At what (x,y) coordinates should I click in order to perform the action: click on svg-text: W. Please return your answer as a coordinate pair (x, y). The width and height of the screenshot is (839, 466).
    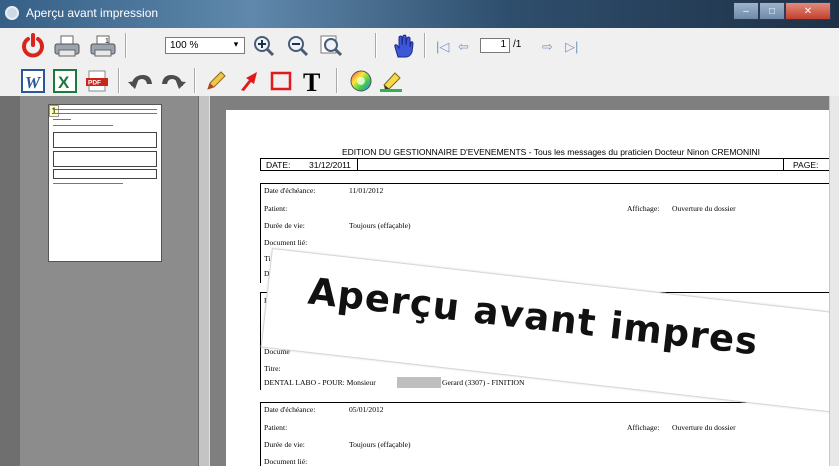
    Looking at the image, I should click on (33, 82).